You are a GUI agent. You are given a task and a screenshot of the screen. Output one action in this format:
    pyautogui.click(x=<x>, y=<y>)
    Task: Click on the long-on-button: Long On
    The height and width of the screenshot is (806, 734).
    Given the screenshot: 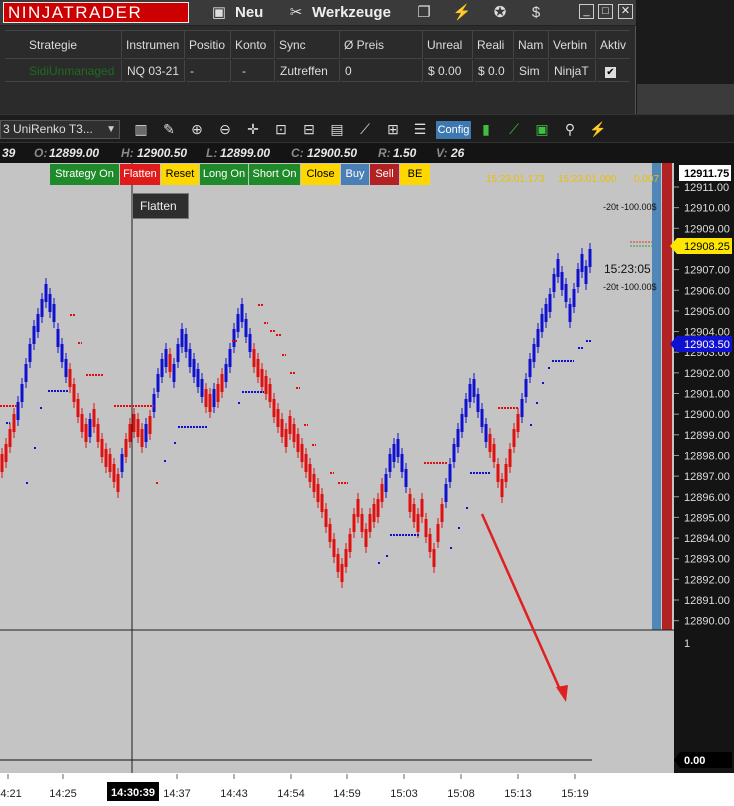 What is the action you would take?
    pyautogui.click(x=224, y=174)
    